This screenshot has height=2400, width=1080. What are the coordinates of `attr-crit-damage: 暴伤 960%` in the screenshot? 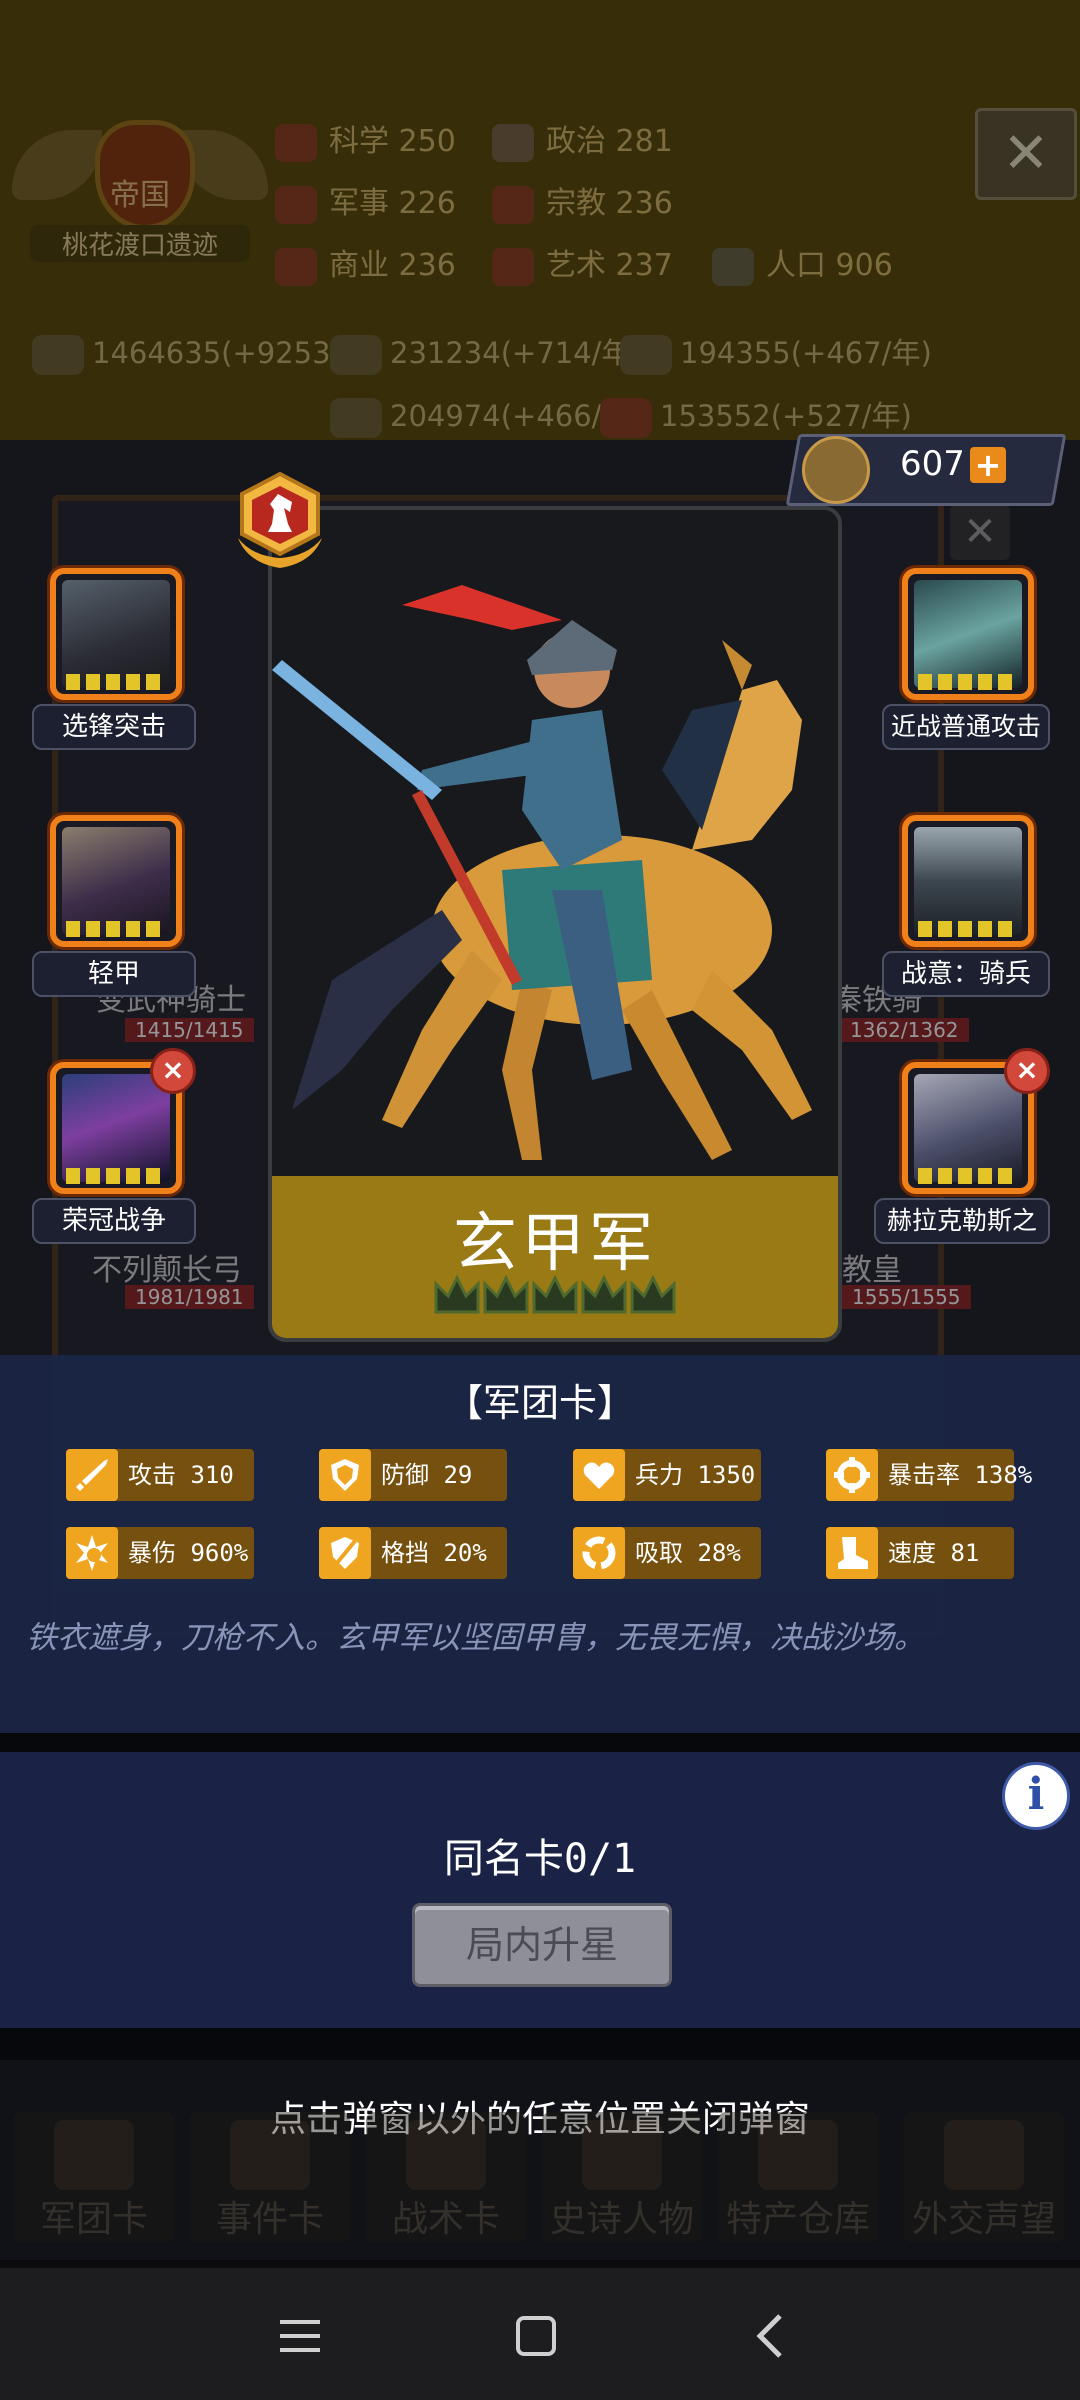 It's located at (160, 1553).